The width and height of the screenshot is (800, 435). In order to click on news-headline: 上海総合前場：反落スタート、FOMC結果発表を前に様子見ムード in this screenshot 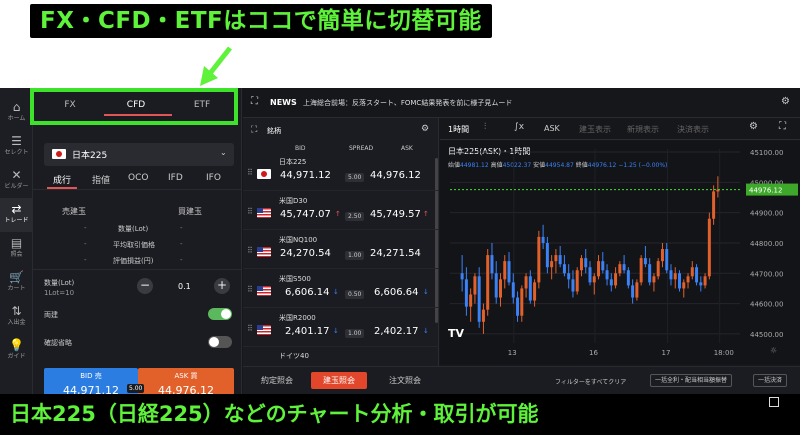, I will do `click(407, 103)`.